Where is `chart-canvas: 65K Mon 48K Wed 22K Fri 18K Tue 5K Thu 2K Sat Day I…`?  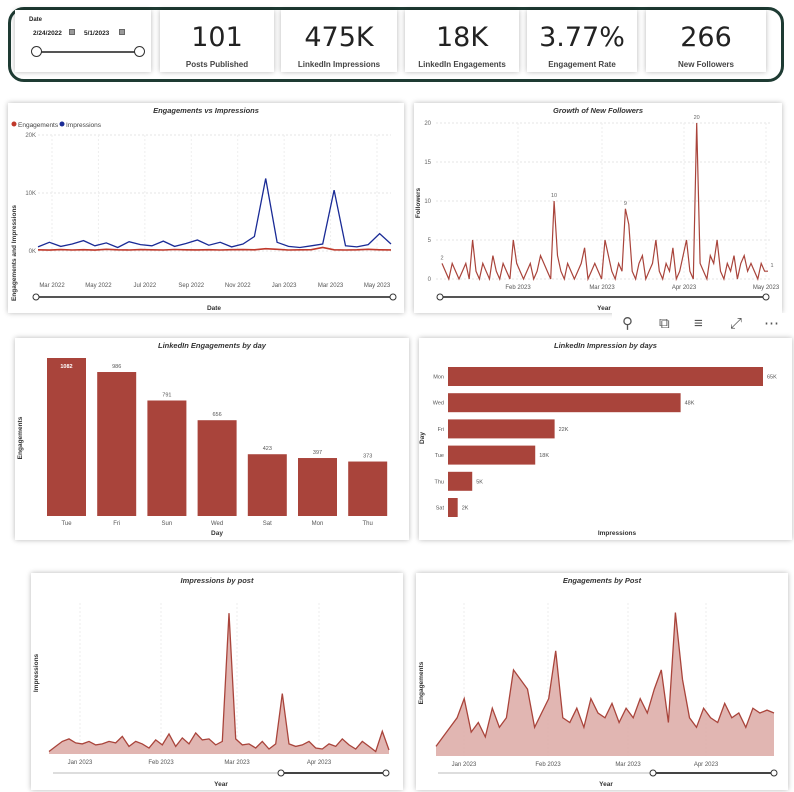 chart-canvas: 65K Mon 48K Wed 22K Fri 18K Tue 5K Thu 2K Sat Day I… is located at coordinates (598, 452).